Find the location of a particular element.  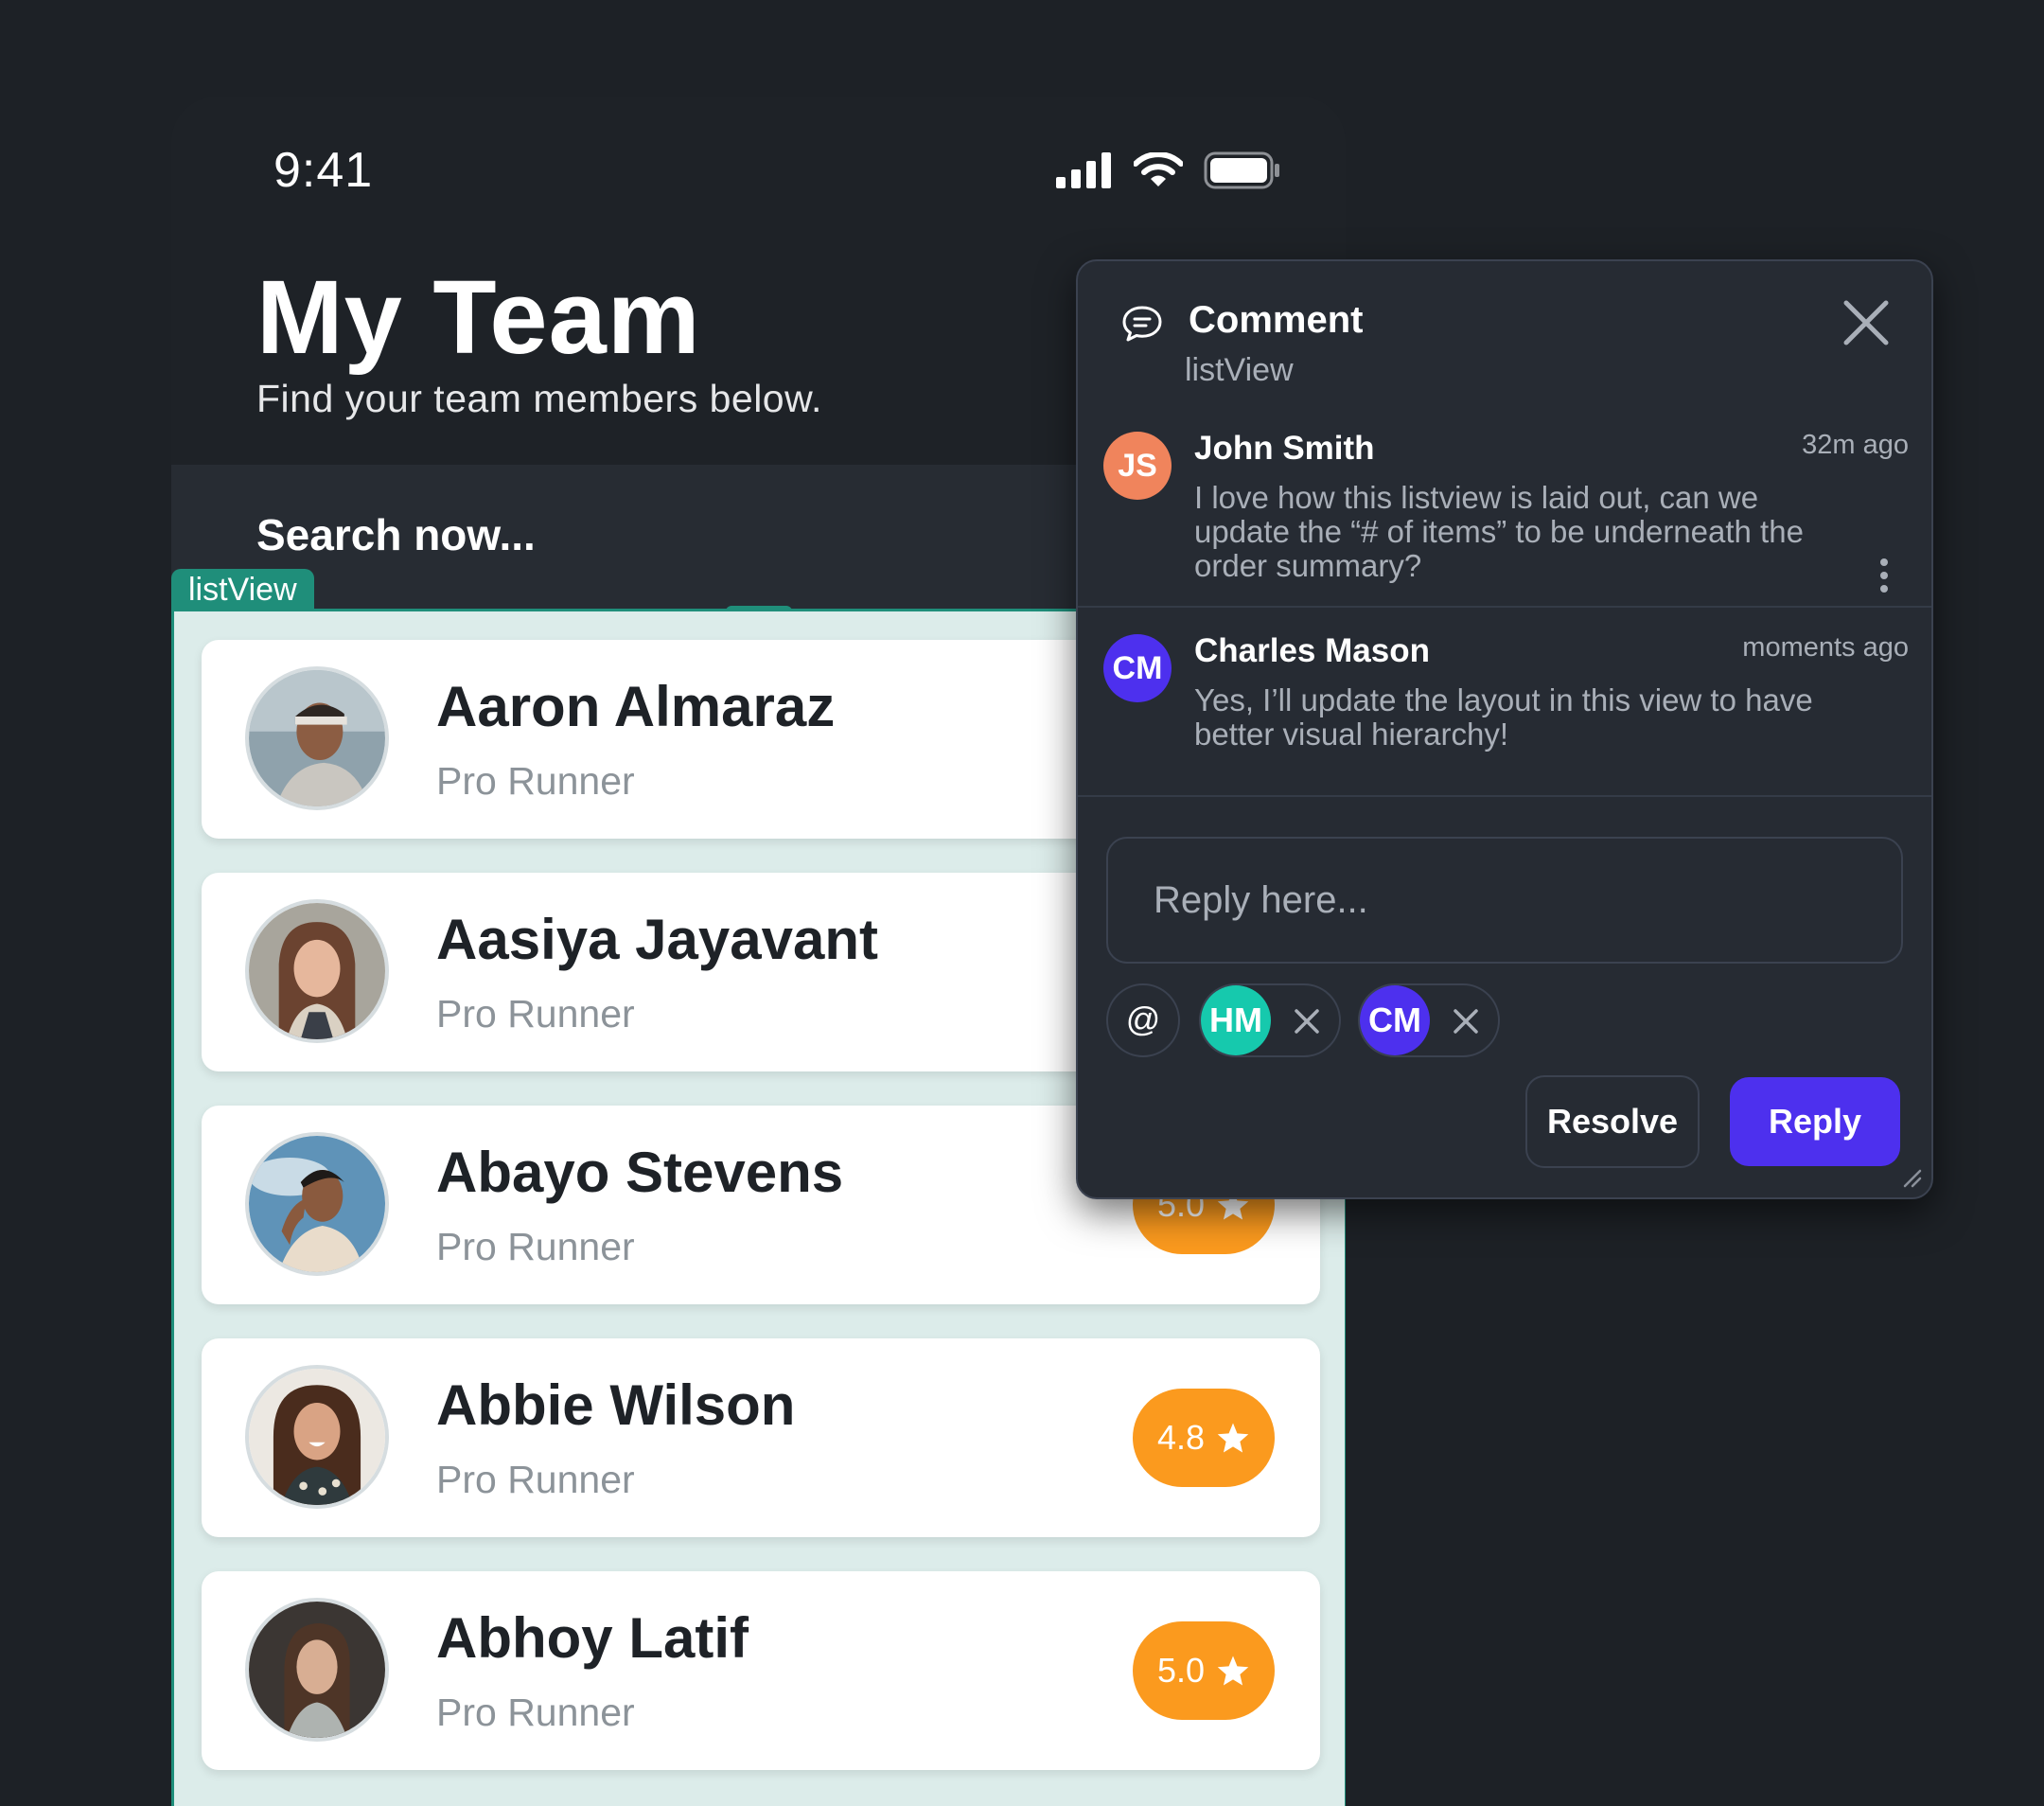

mention-chip: CM is located at coordinates (1429, 1020).